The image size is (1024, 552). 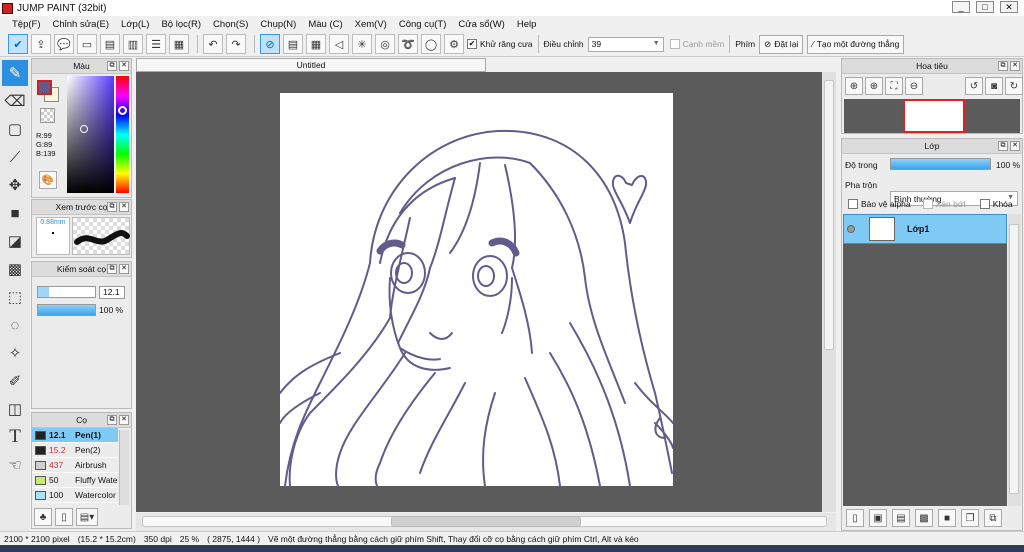 I want to click on adjust-dropdown: 39 ▼, so click(x=625, y=44).